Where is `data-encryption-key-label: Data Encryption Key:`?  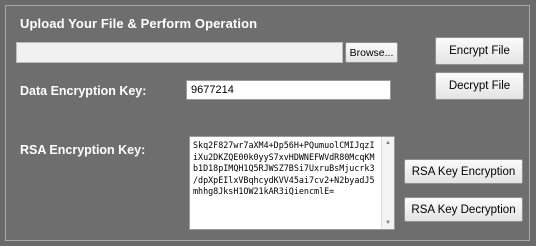 data-encryption-key-label: Data Encryption Key: is located at coordinates (83, 91).